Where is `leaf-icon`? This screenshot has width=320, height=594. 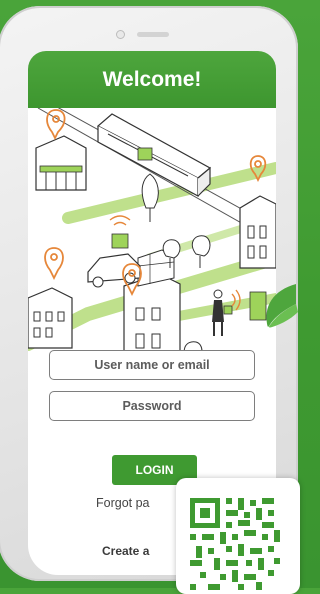 leaf-icon is located at coordinates (278, 315).